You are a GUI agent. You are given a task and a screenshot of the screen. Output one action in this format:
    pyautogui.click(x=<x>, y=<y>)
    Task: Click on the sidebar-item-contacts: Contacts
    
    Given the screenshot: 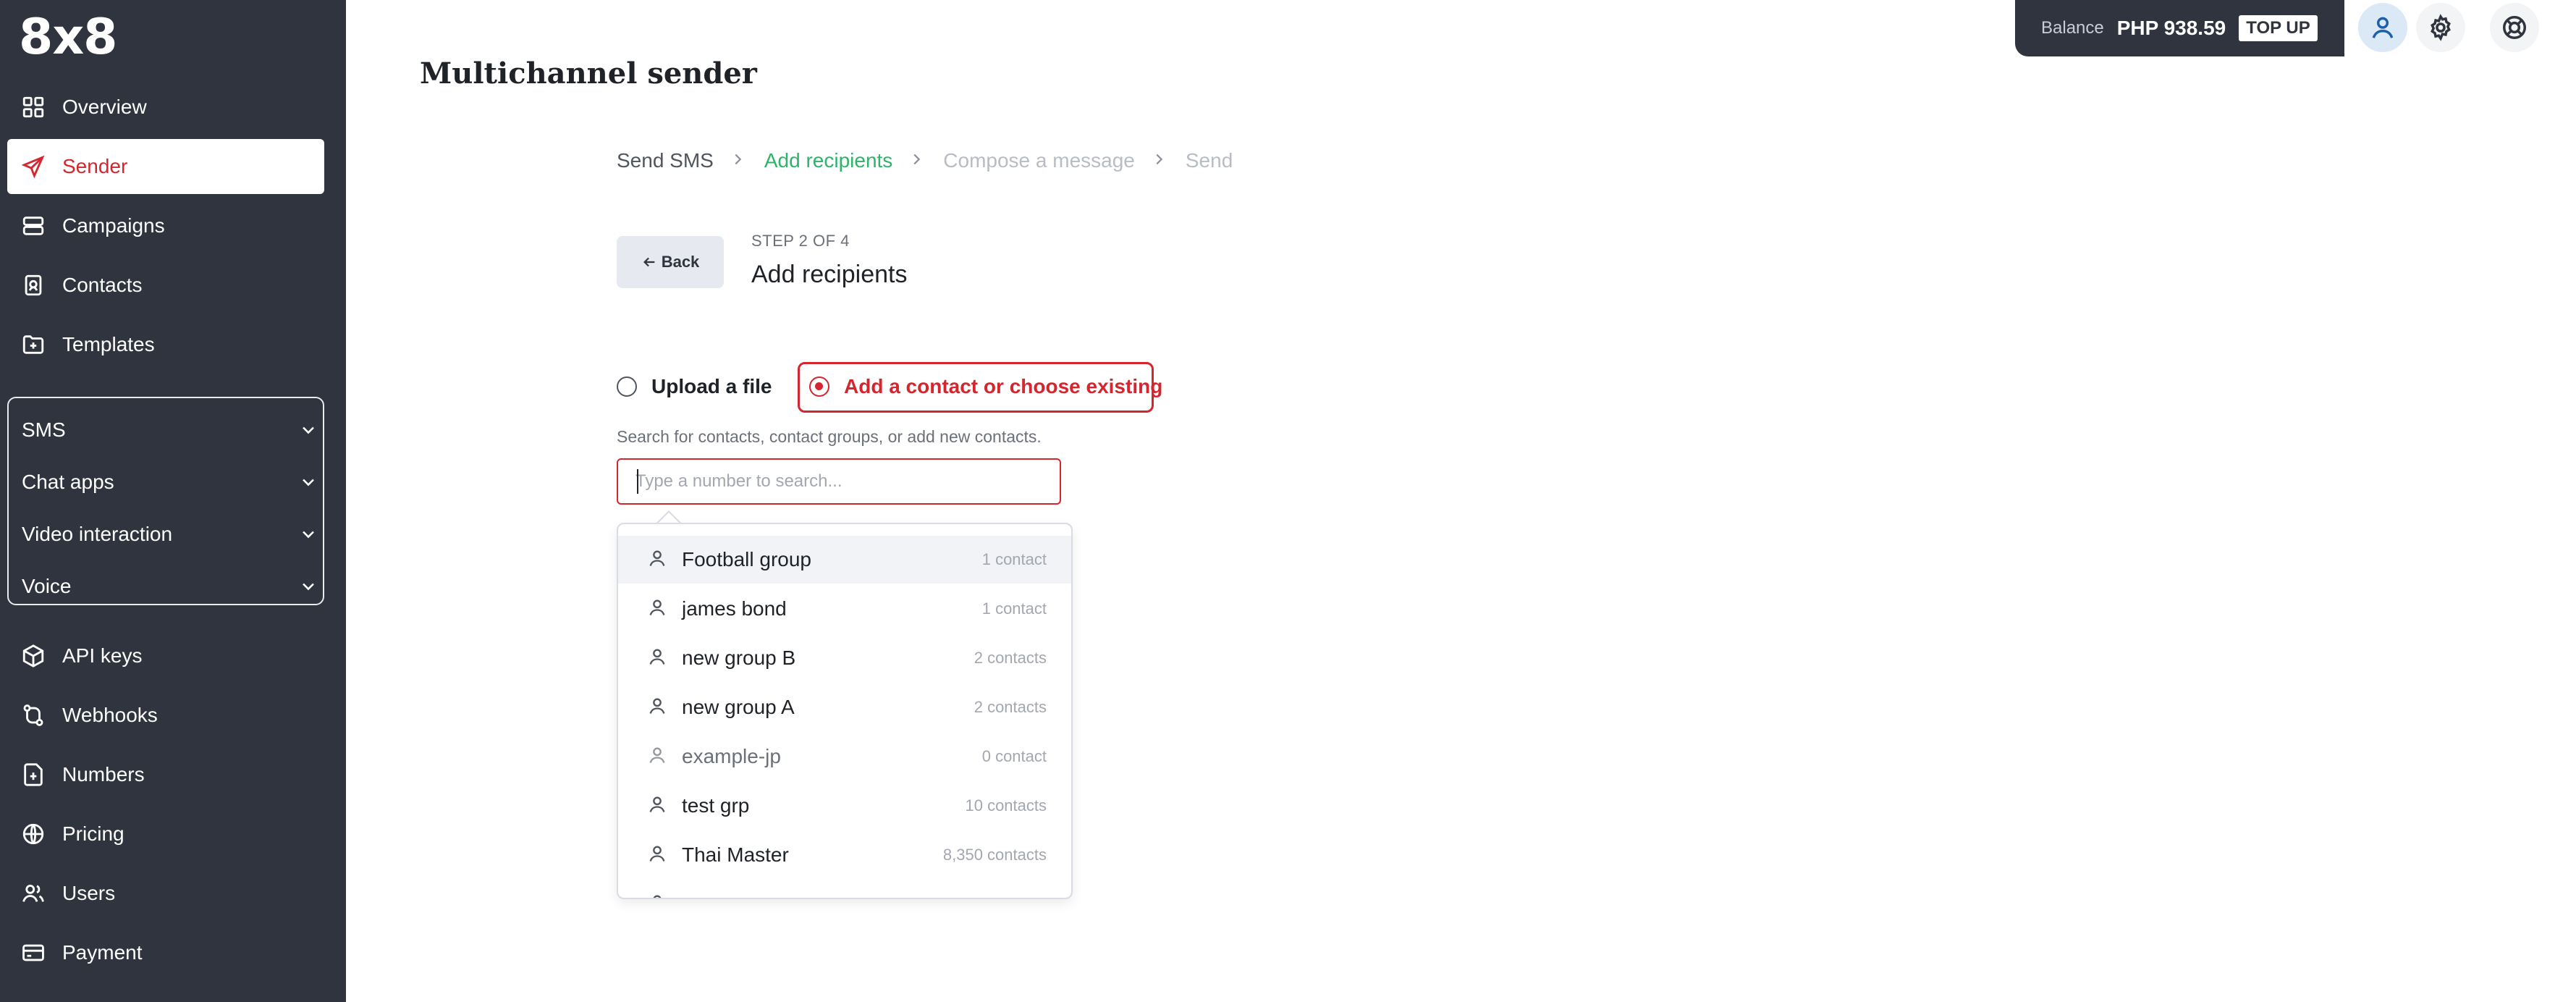 What is the action you would take?
    pyautogui.click(x=166, y=285)
    